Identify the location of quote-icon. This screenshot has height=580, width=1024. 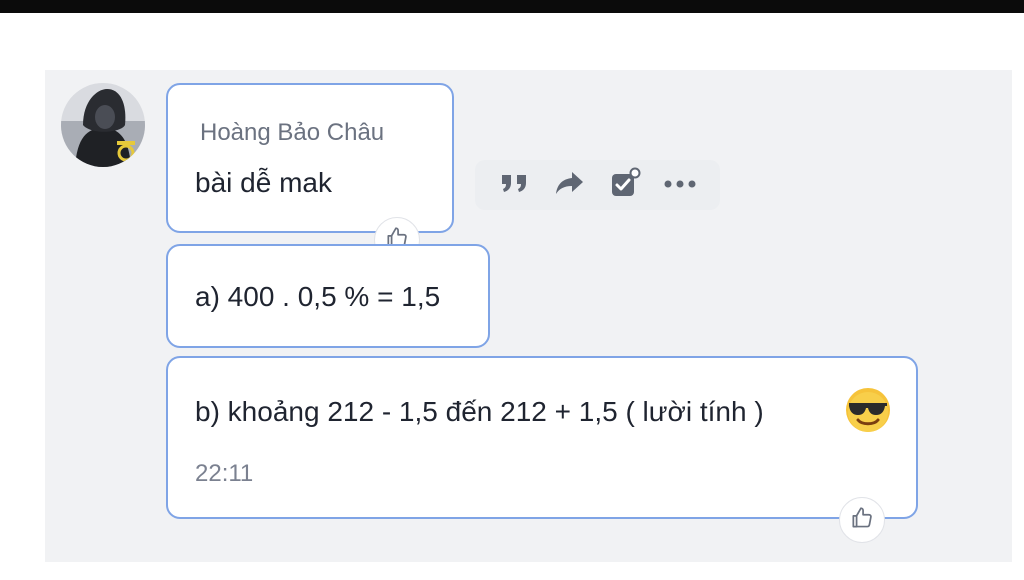
(515, 185).